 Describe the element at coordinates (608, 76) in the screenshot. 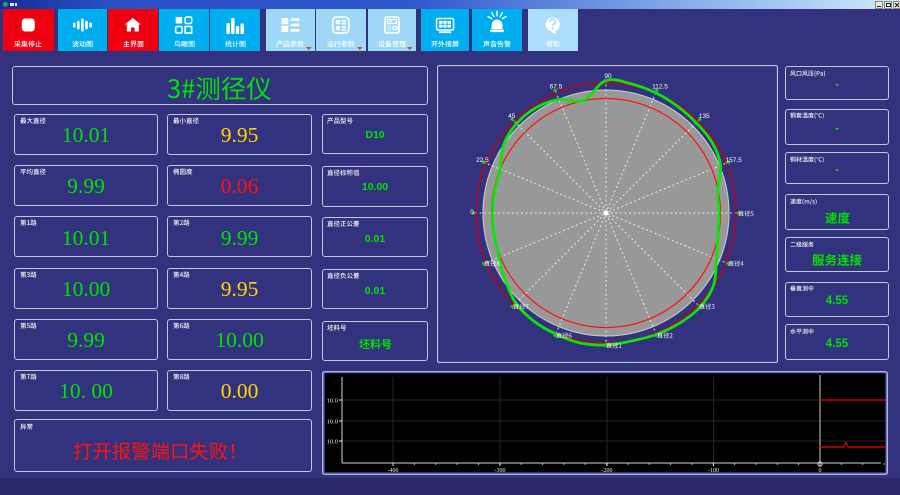

I see `svg-text: 90` at that location.